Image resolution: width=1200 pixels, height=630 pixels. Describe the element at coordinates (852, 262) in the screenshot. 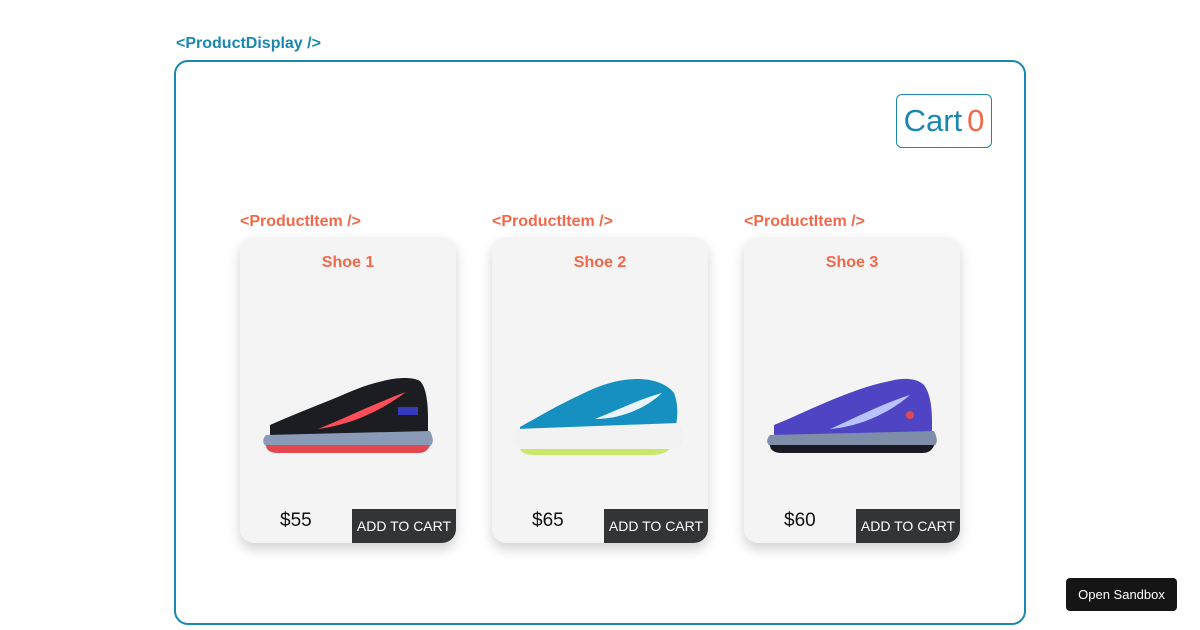

I see `product-title: Shoe 3` at that location.